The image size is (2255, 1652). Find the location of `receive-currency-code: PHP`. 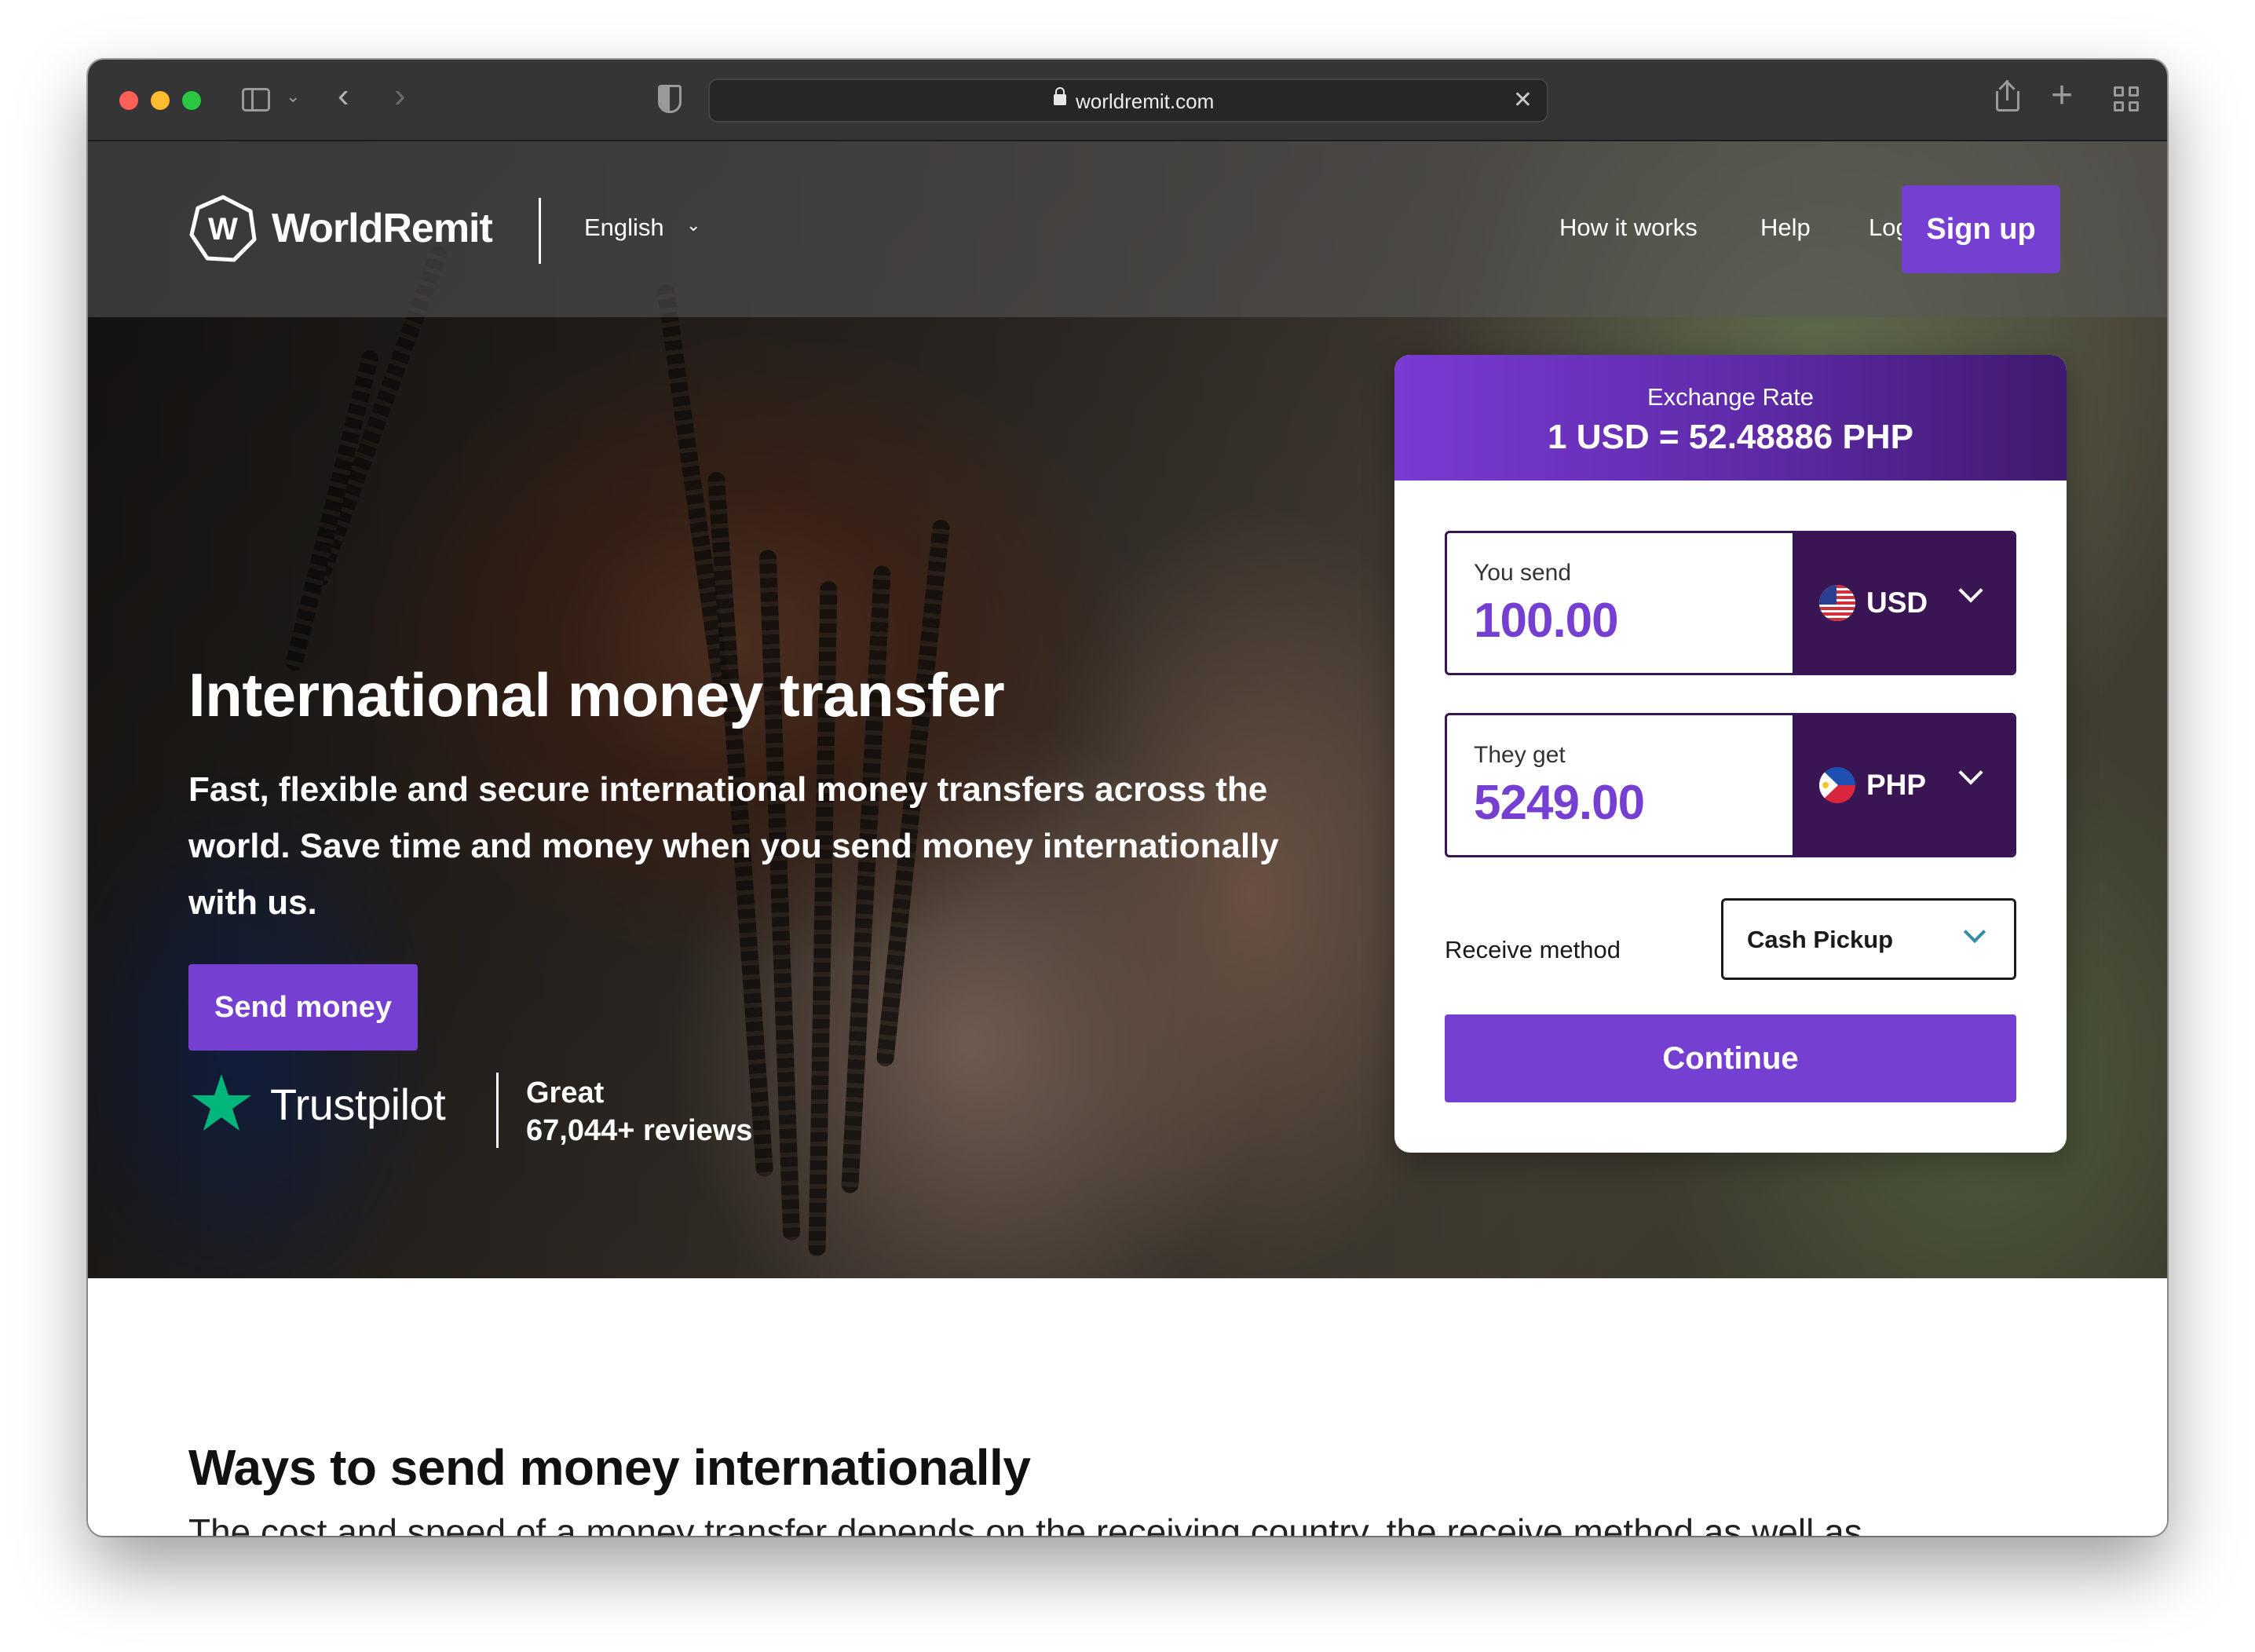

receive-currency-code: PHP is located at coordinates (1897, 785).